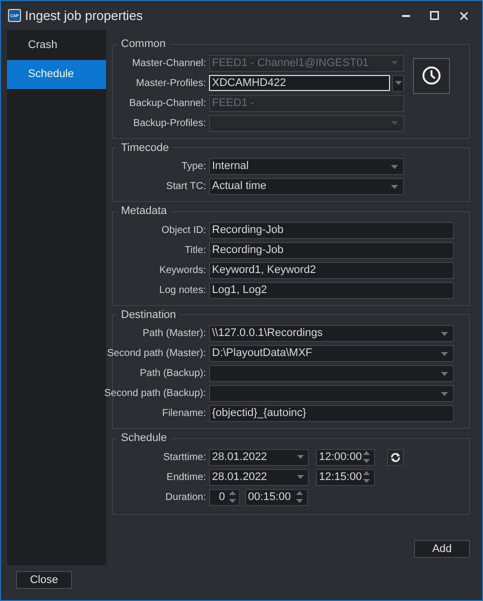 The image size is (483, 601). What do you see at coordinates (167, 103) in the screenshot?
I see `field-label: Backup-Channel:` at bounding box center [167, 103].